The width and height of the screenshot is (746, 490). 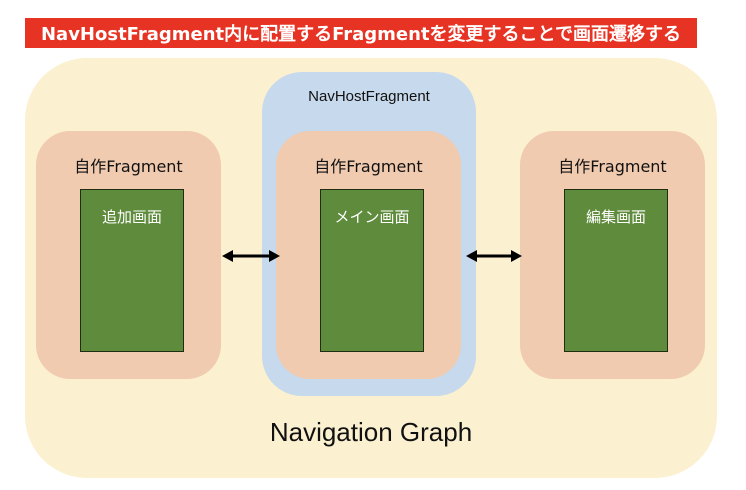 I want to click on fragment-main-title: 自作Fragment, so click(x=368, y=166).